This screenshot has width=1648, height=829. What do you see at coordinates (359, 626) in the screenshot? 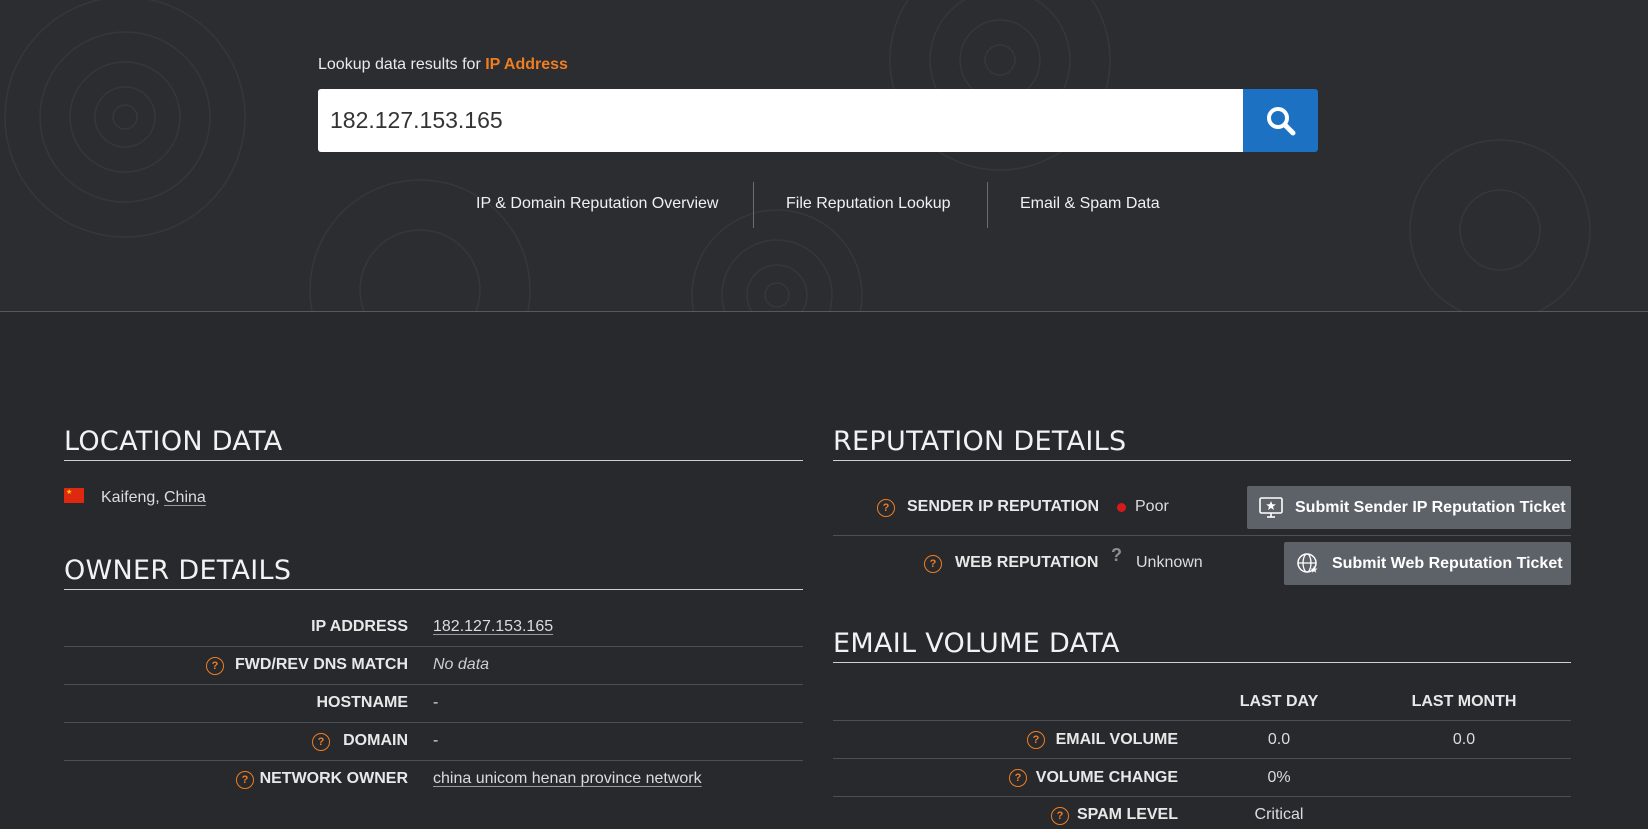
I see `ip-address-label: IP ADDRESS` at bounding box center [359, 626].